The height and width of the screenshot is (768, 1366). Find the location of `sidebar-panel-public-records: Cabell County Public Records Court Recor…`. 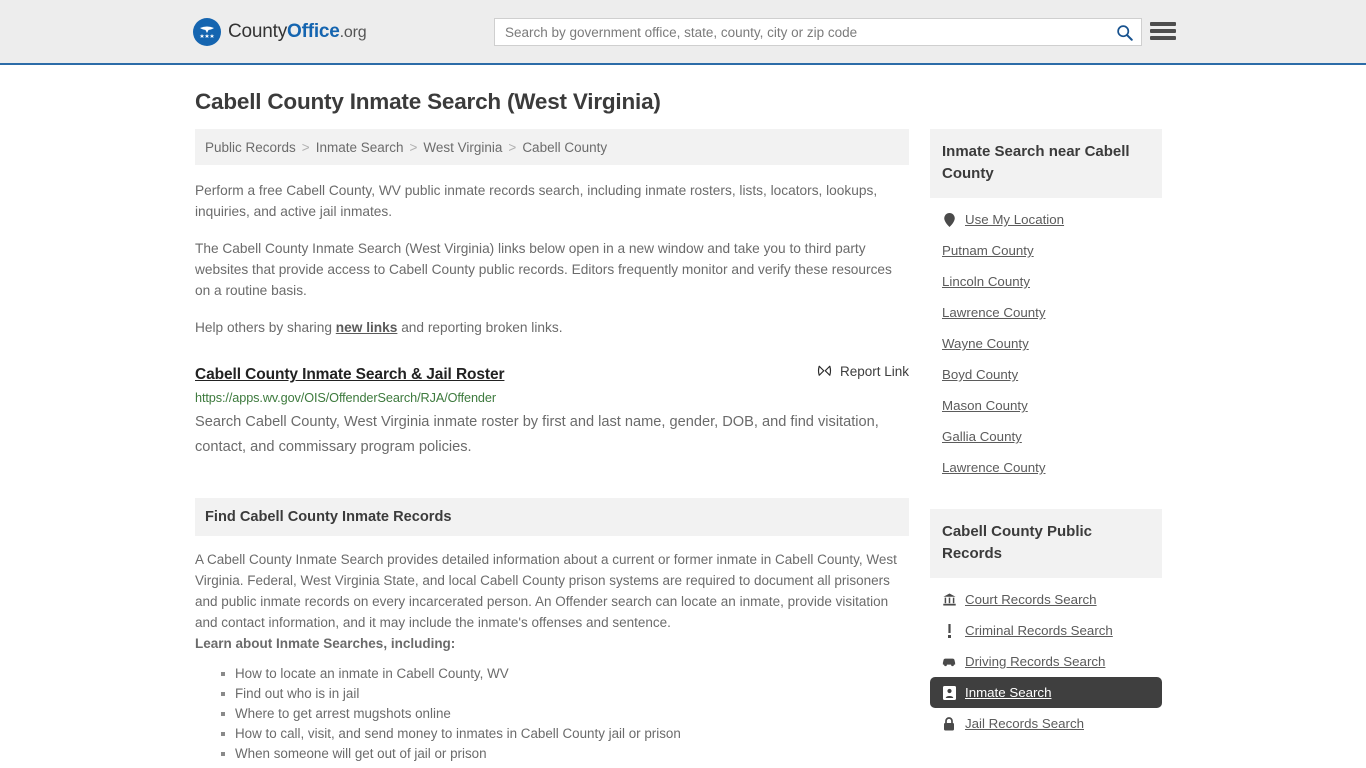

sidebar-panel-public-records: Cabell County Public Records Court Recor… is located at coordinates (1046, 624).